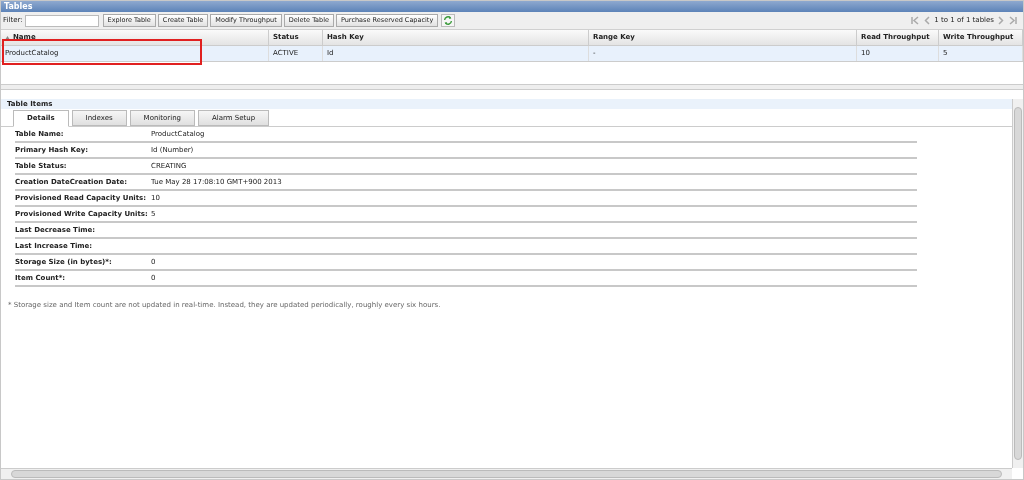  What do you see at coordinates (1001, 20) in the screenshot?
I see `next-page-icon` at bounding box center [1001, 20].